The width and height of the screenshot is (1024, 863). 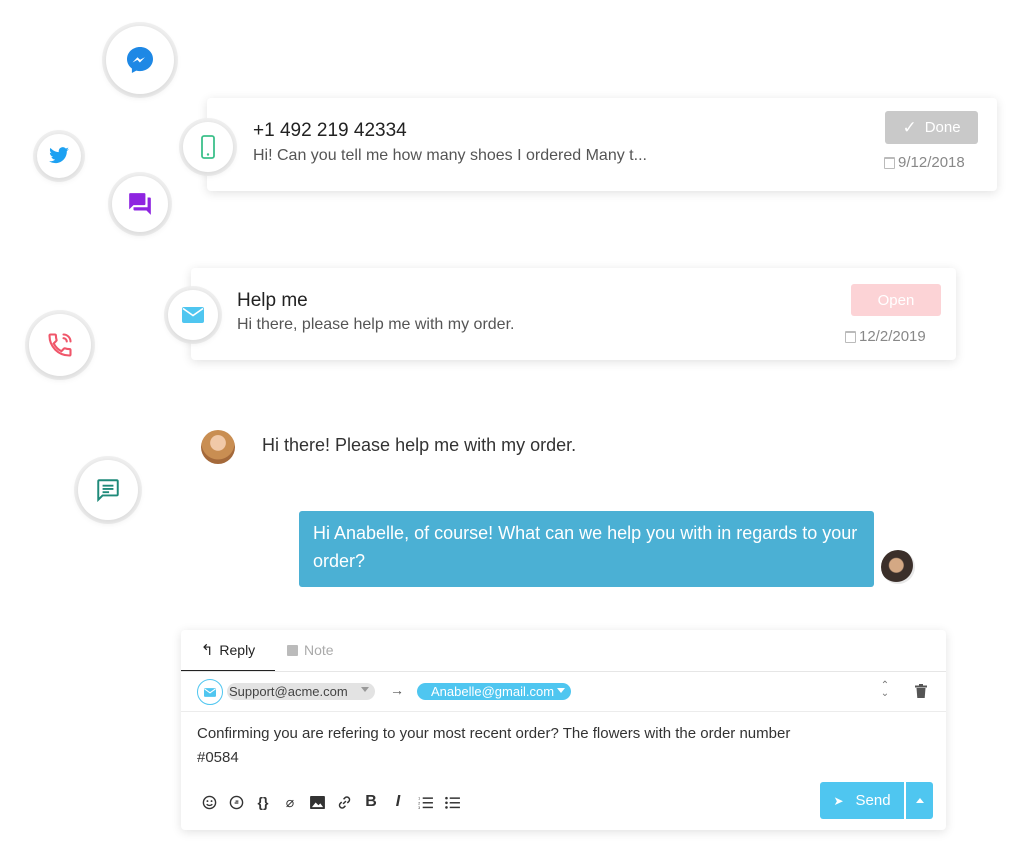 I want to click on status-badge-open: Open, so click(x=896, y=300).